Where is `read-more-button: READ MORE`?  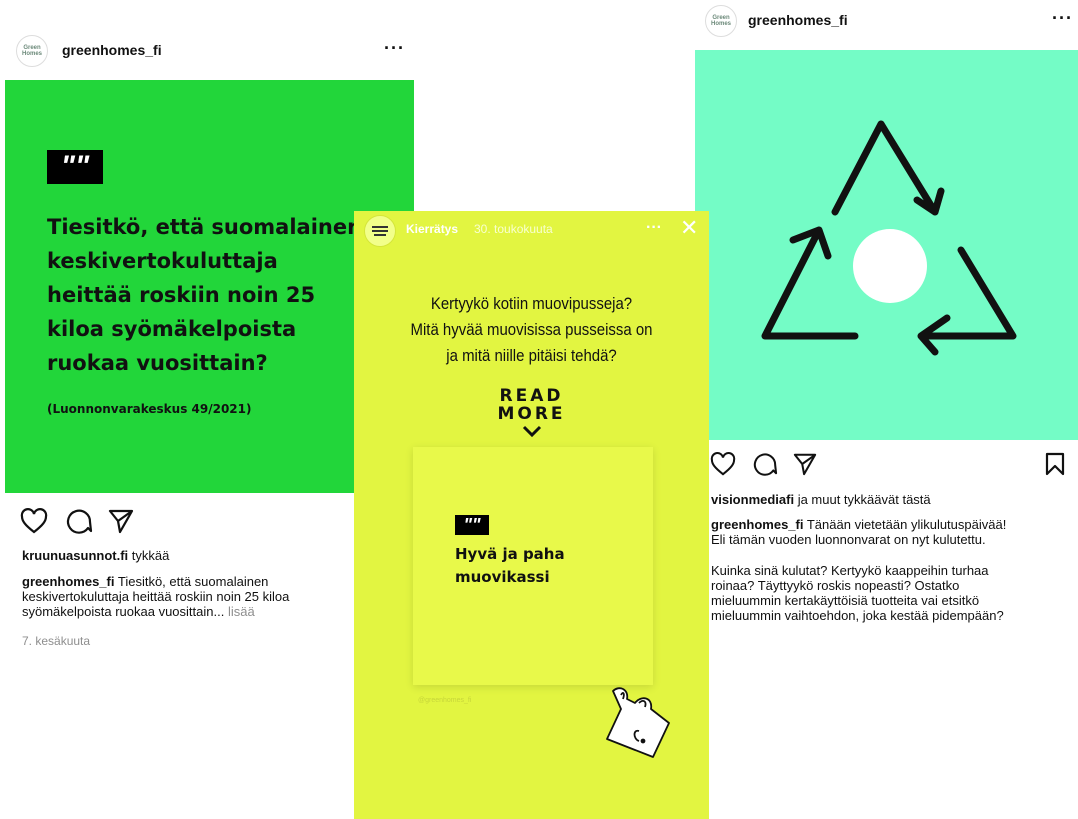
read-more-button: READ MORE is located at coordinates (531, 412).